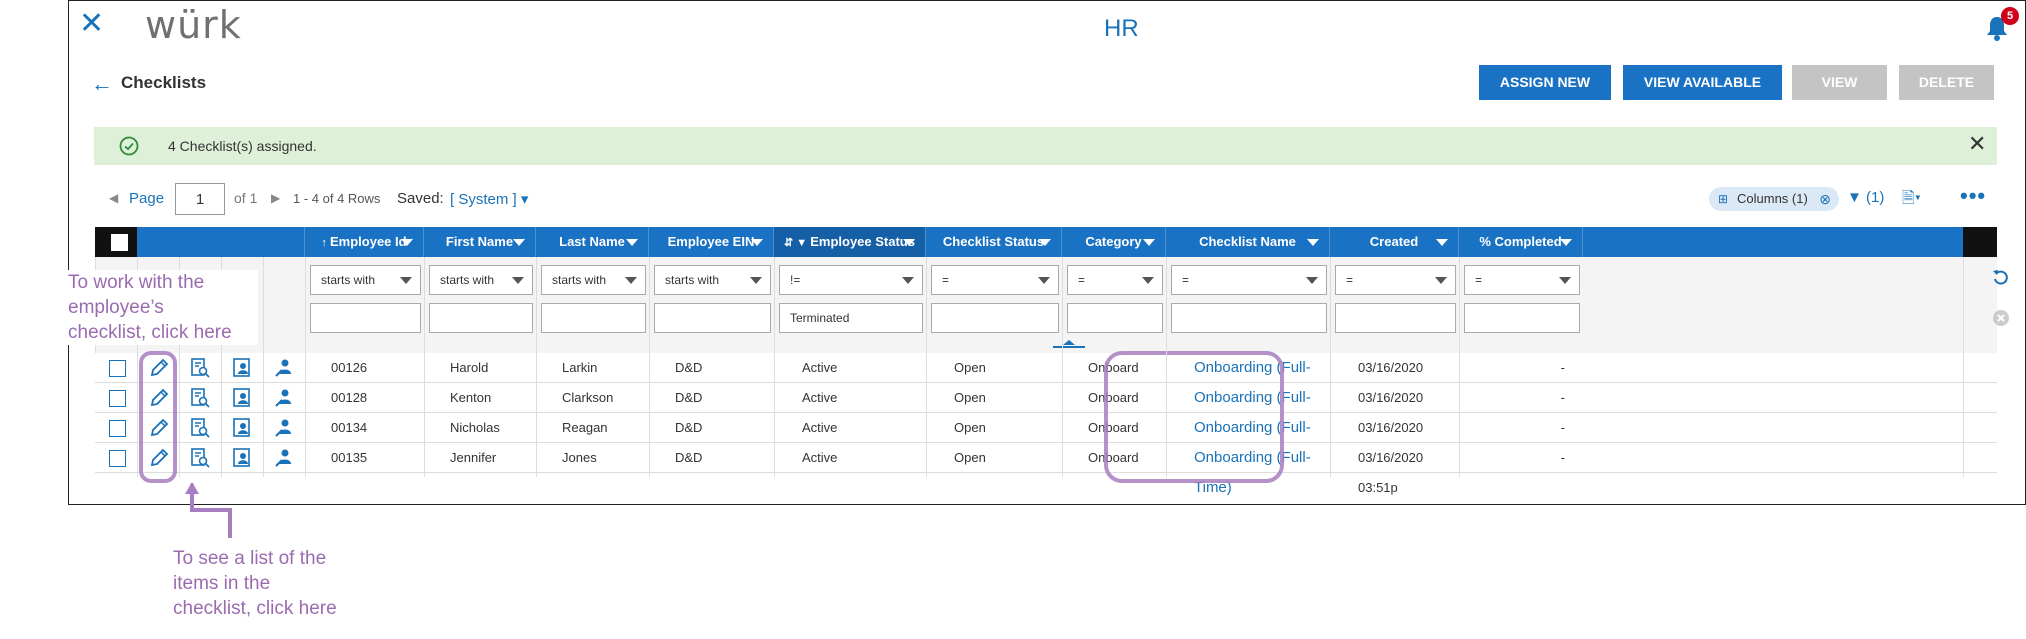 The image size is (2026, 639). I want to click on column-header: Last Name, so click(592, 242).